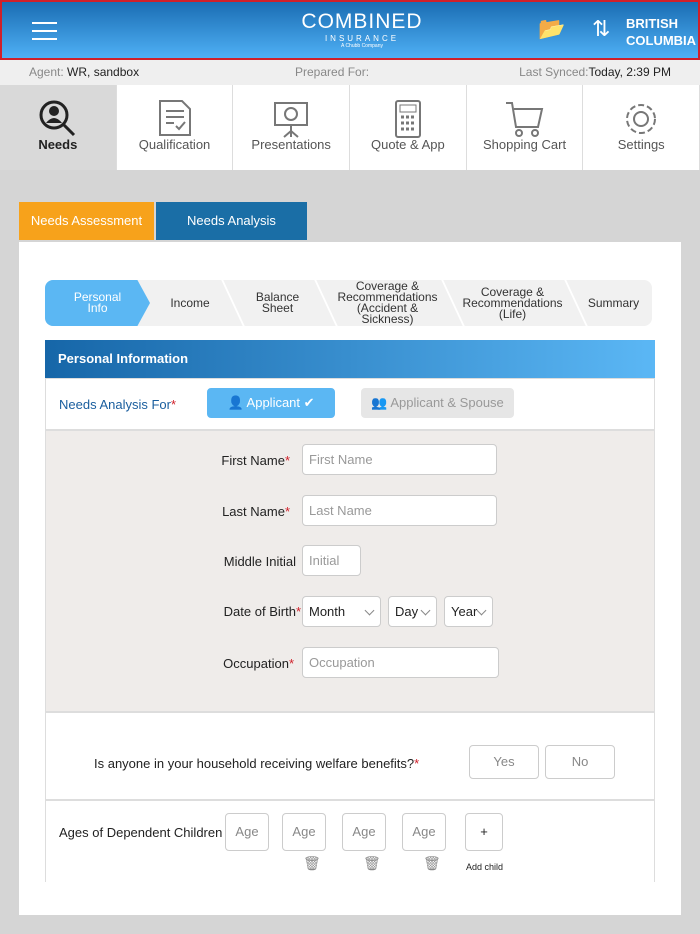  What do you see at coordinates (332, 72) in the screenshot?
I see `prepared-for-label: Prepared For:` at bounding box center [332, 72].